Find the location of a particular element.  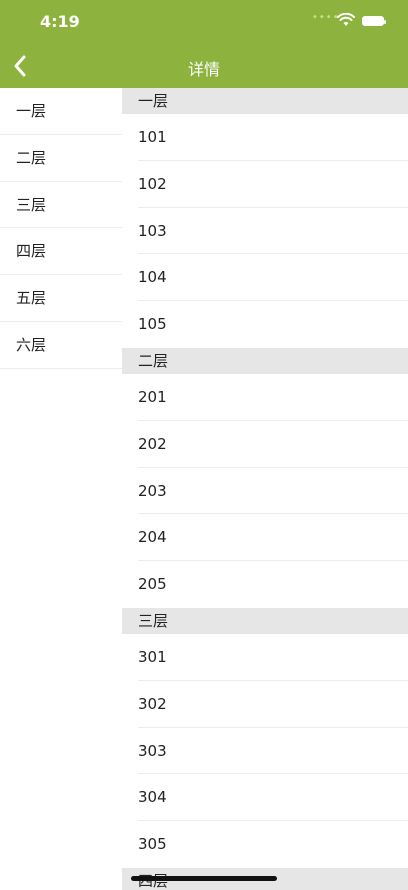

sidebar-item-label: 五层 is located at coordinates (31, 298).